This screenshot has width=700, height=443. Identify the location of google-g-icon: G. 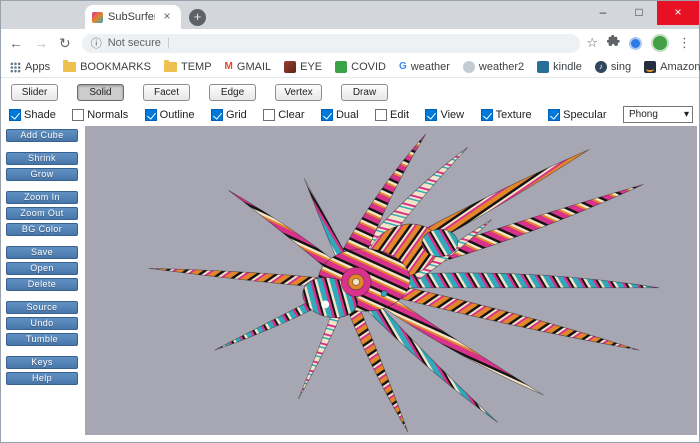
(402, 66).